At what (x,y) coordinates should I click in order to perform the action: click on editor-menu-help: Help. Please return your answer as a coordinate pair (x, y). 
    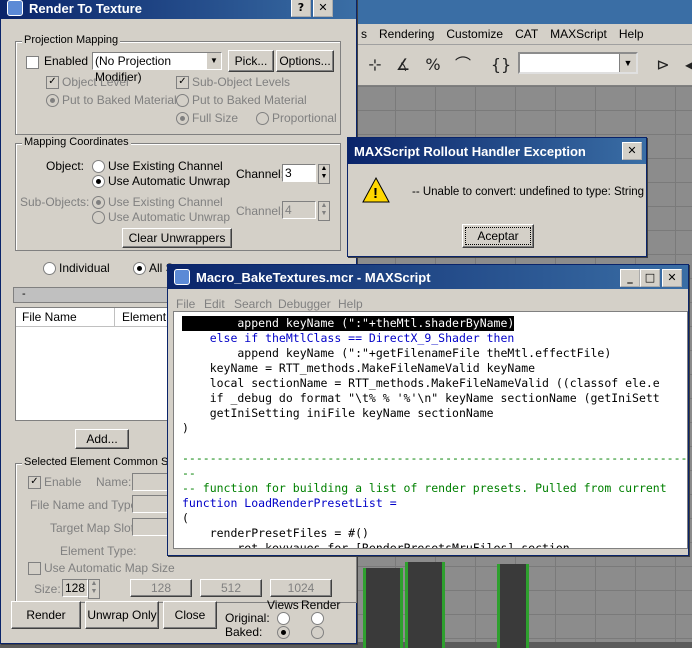
    Looking at the image, I should click on (350, 304).